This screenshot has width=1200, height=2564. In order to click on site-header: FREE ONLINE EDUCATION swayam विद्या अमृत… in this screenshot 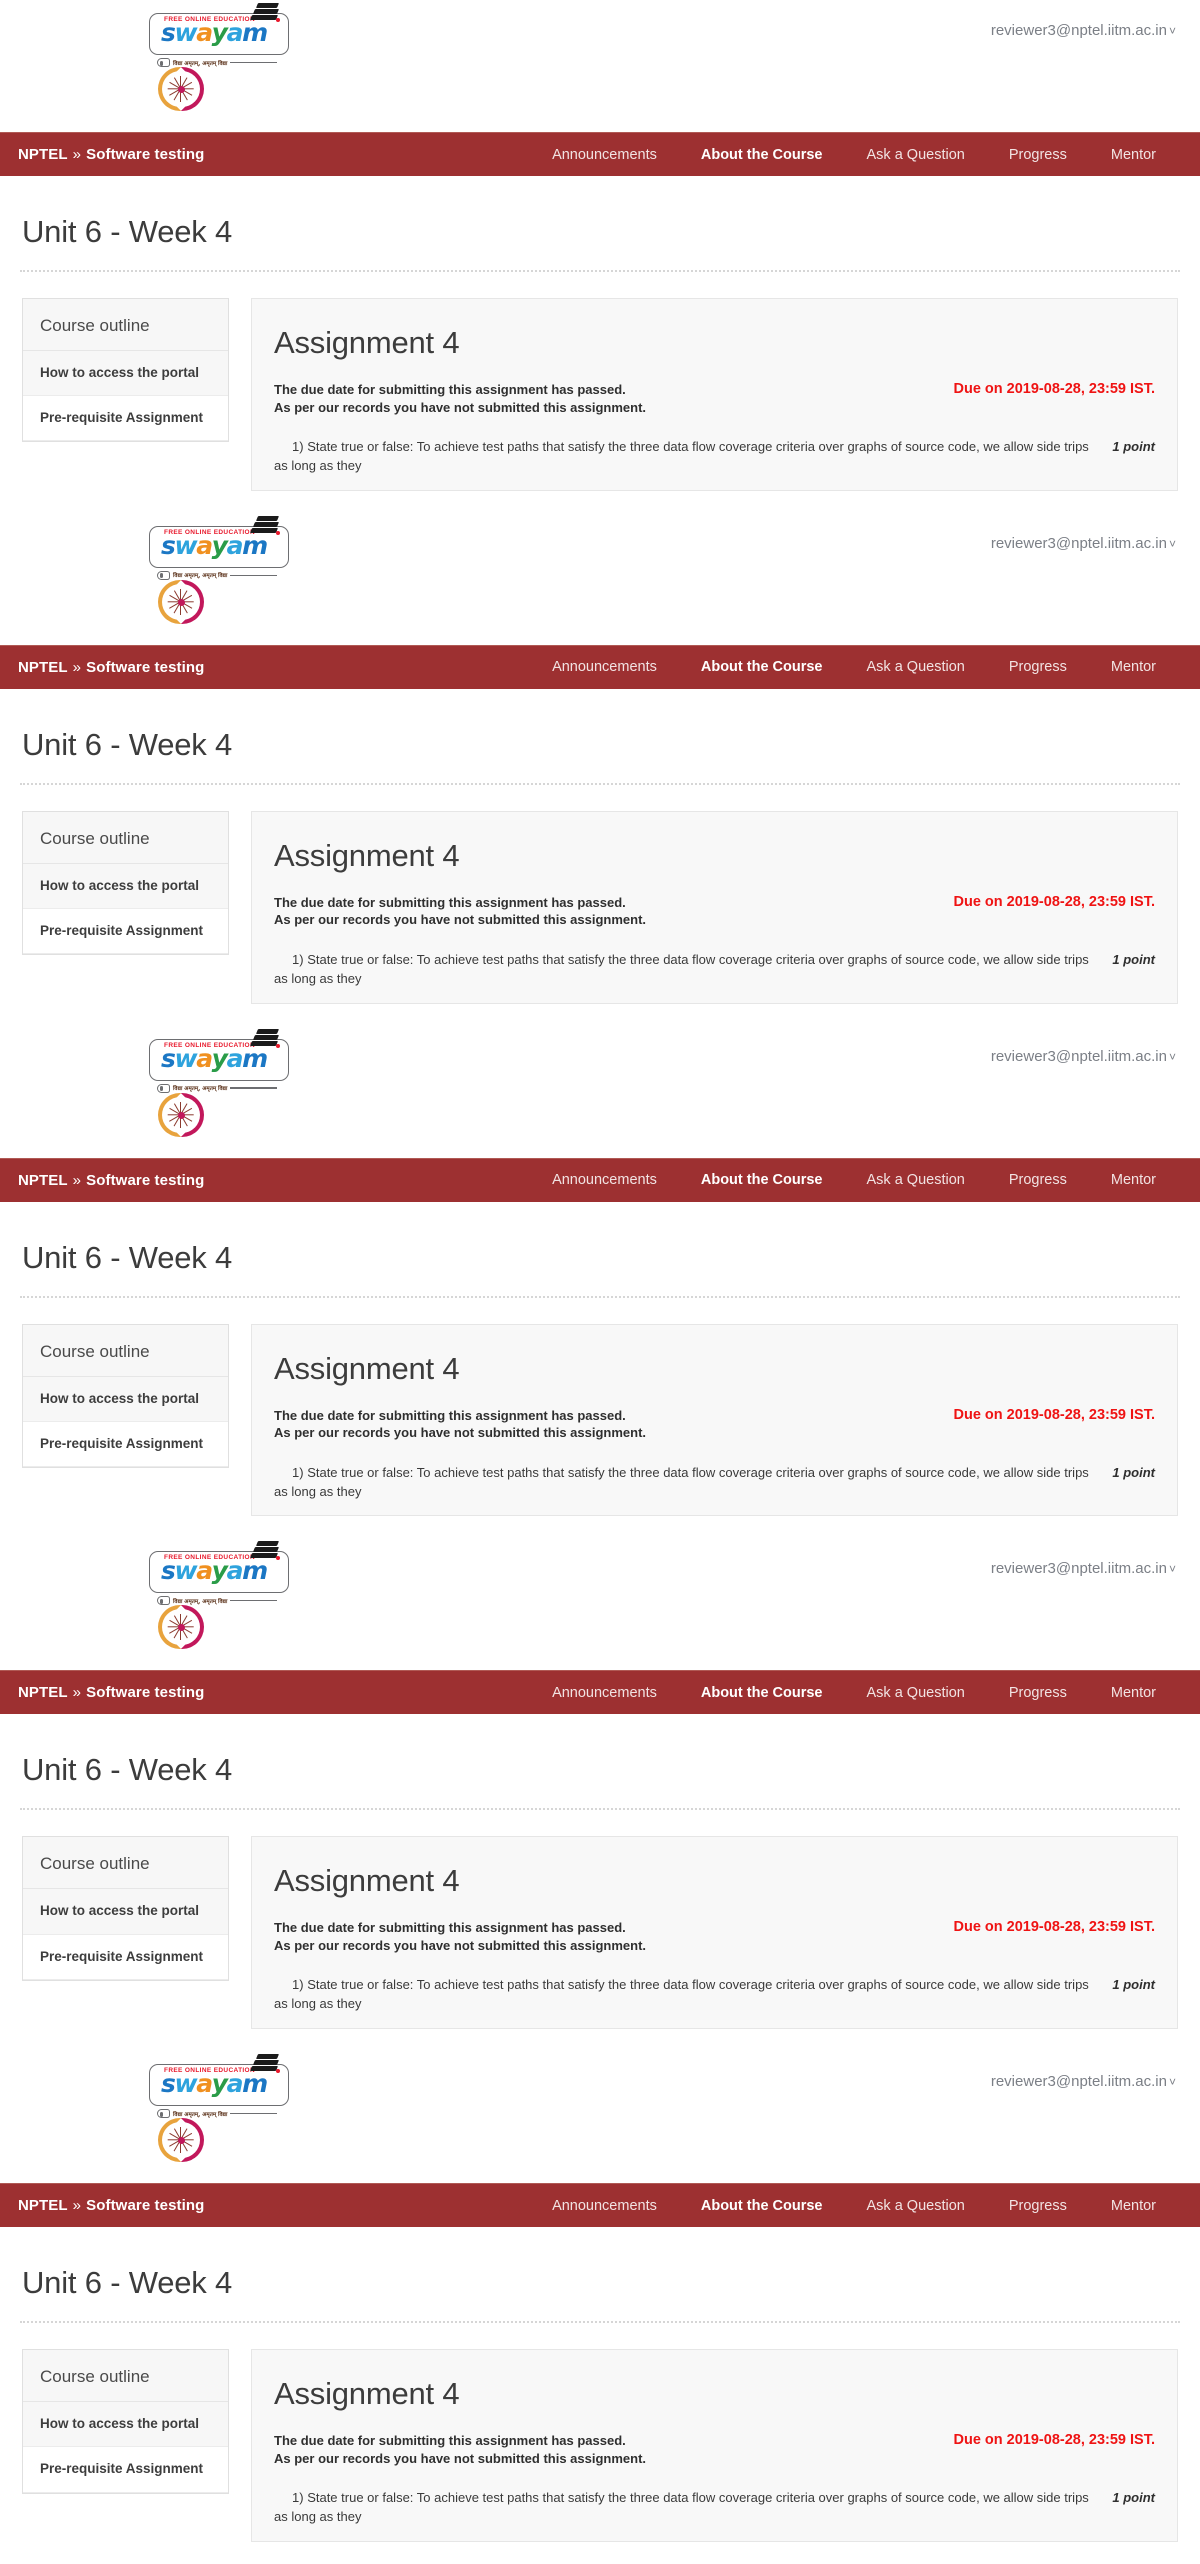, I will do `click(600, 578)`.